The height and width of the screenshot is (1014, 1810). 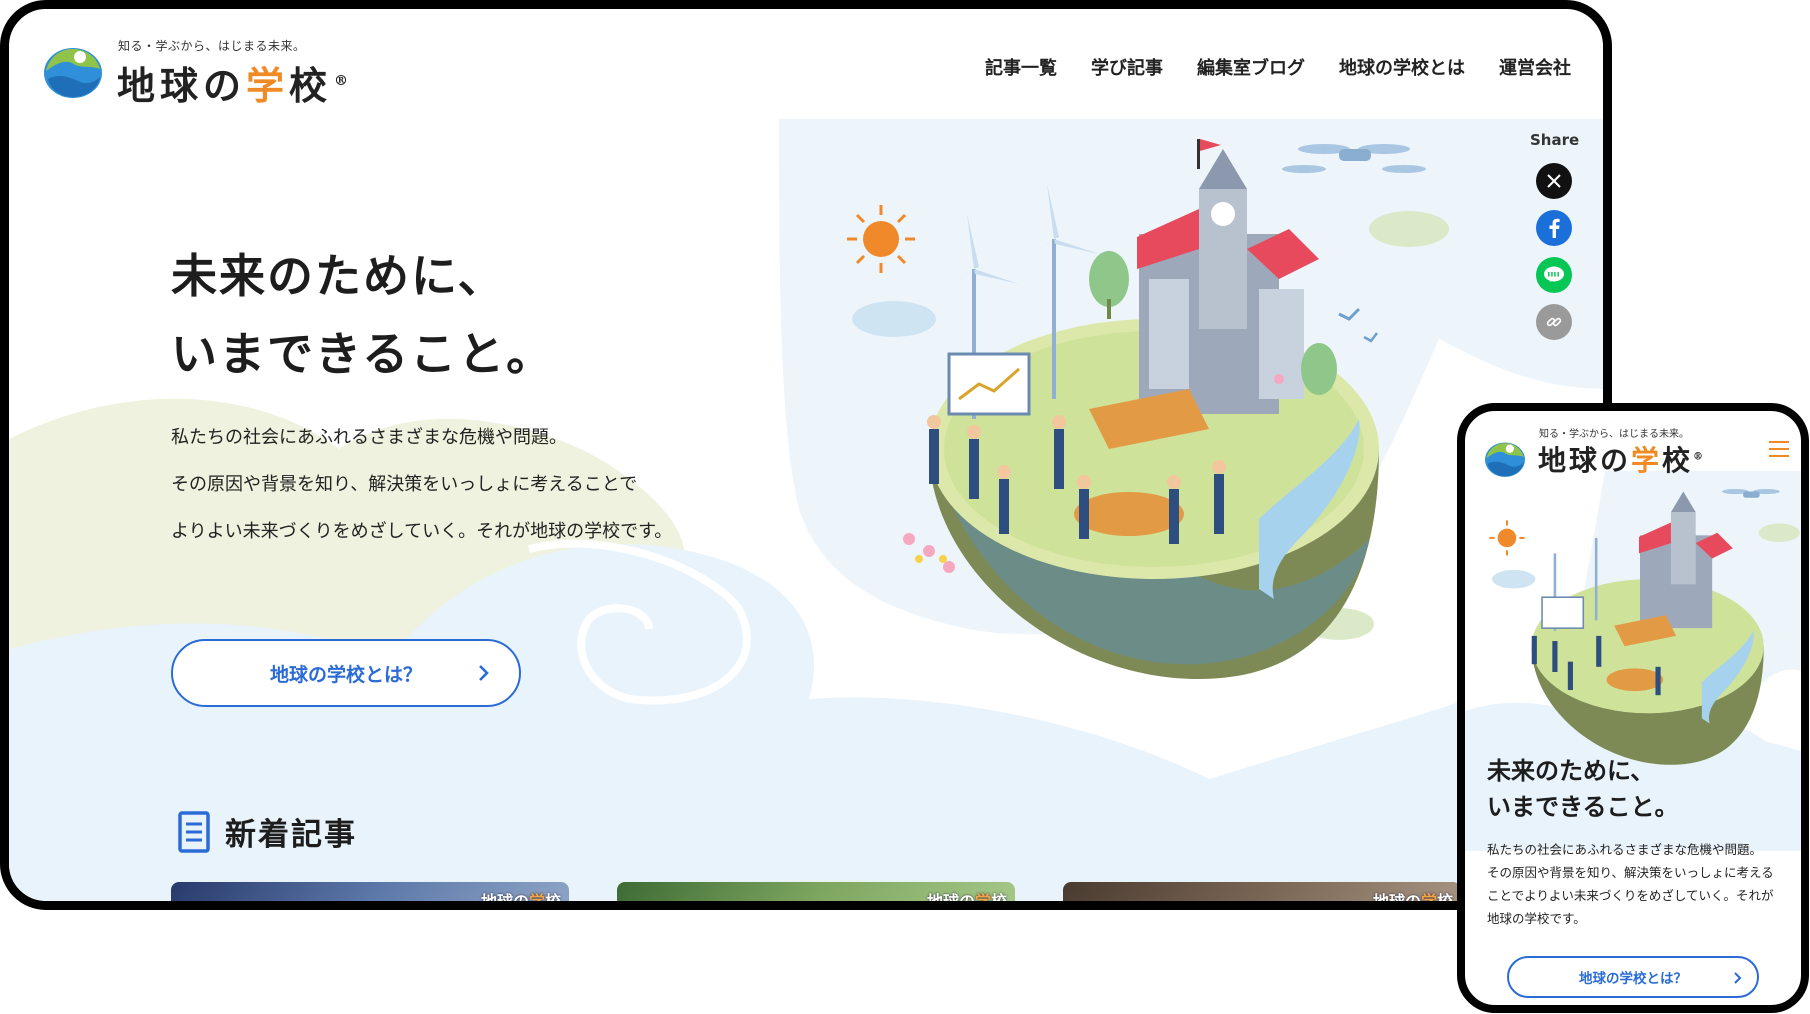 I want to click on line-icon, so click(x=1554, y=274).